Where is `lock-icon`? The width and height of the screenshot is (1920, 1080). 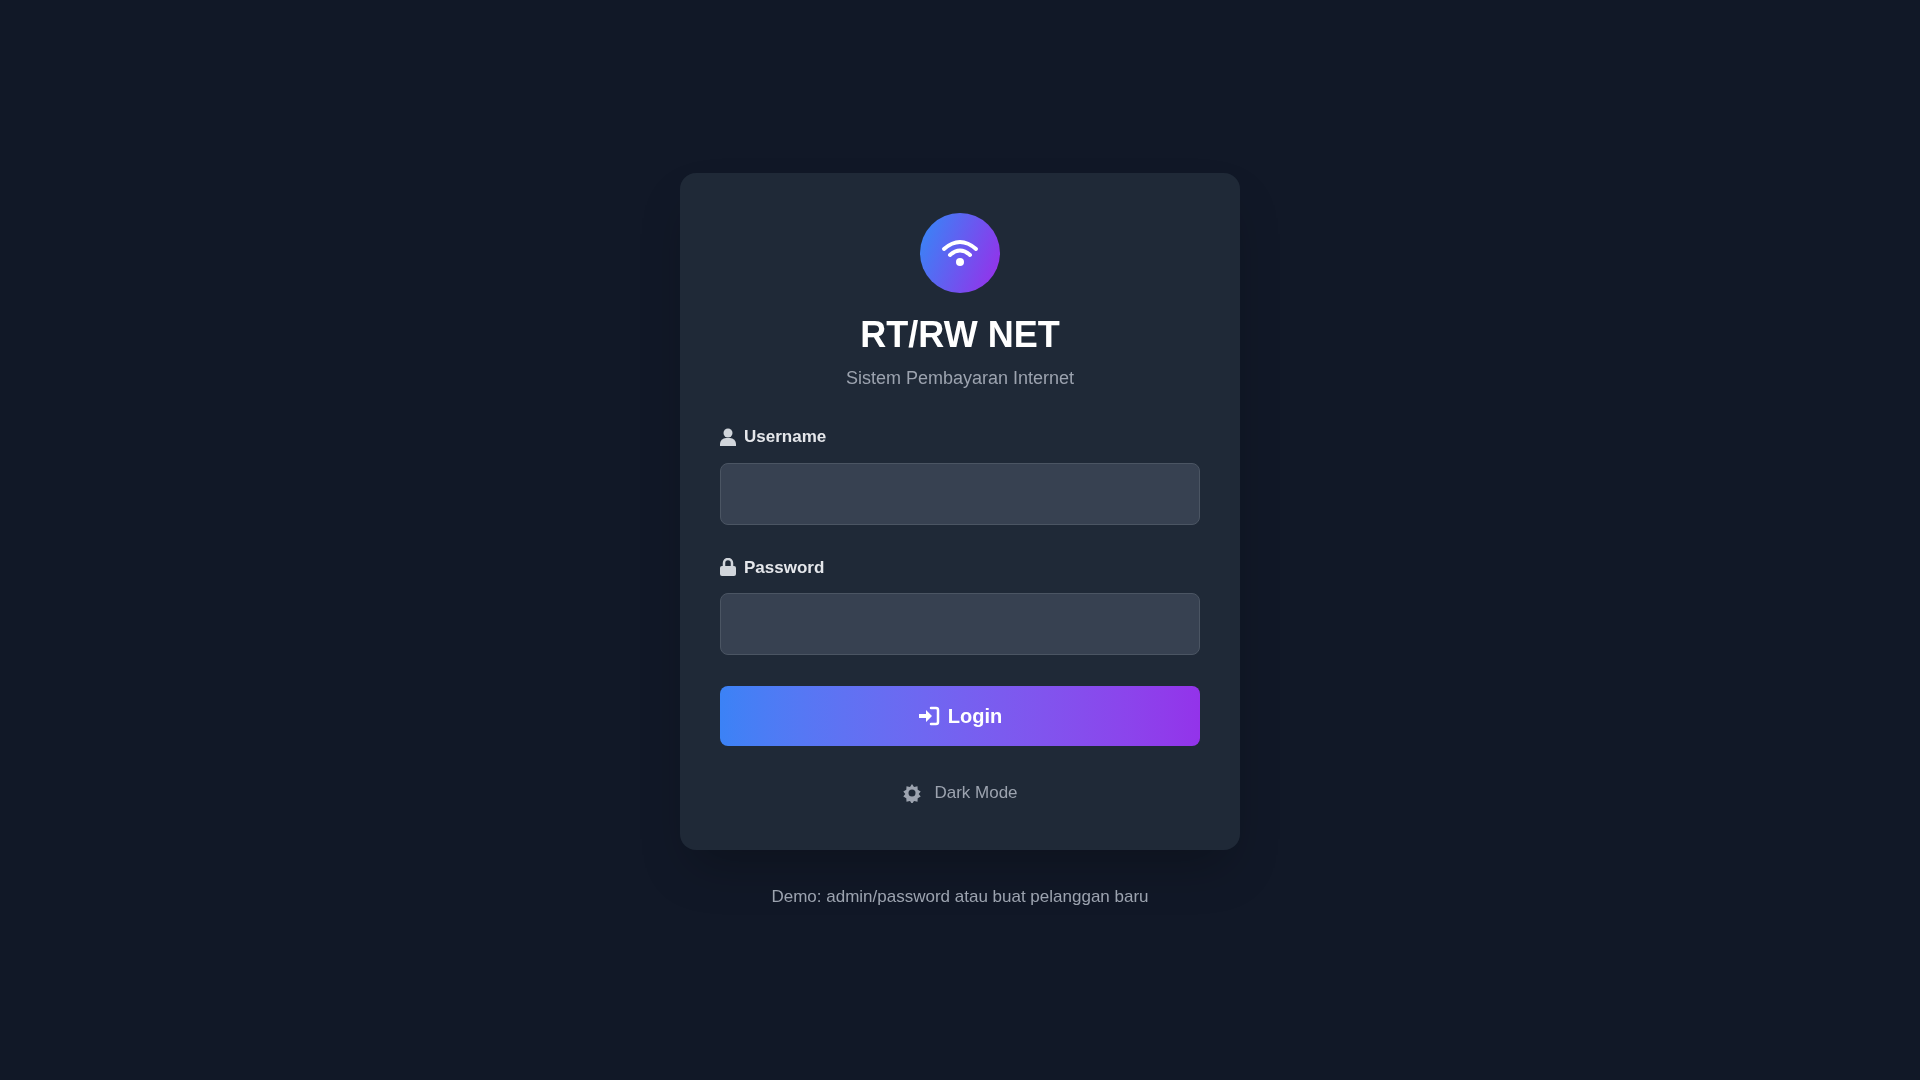
lock-icon is located at coordinates (728, 567).